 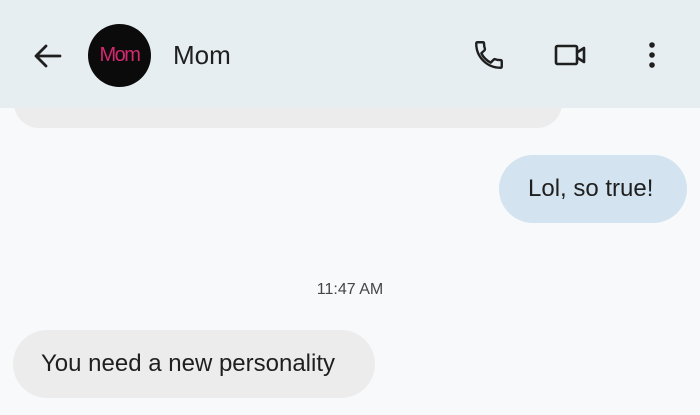 What do you see at coordinates (350, 289) in the screenshot?
I see `message-timestamp: 11:47 AM` at bounding box center [350, 289].